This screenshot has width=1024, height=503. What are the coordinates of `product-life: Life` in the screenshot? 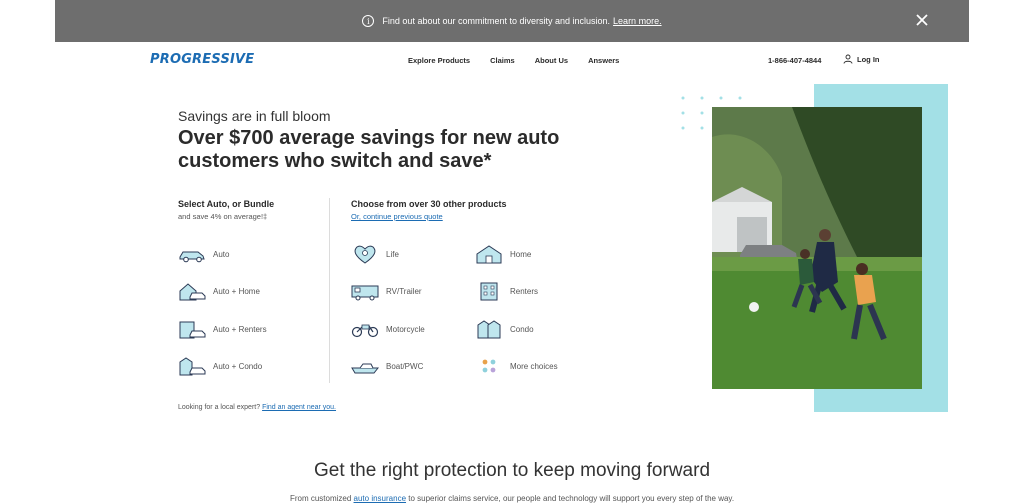 It's located at (375, 254).